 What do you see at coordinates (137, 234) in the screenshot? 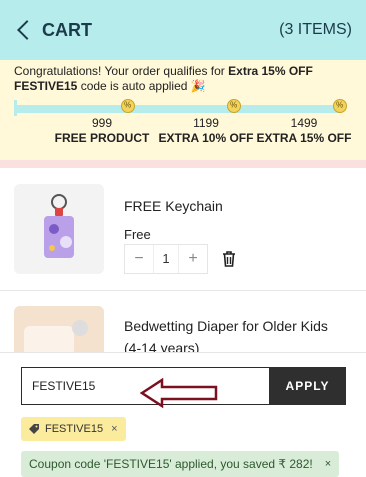
I see `item-price: Free` at bounding box center [137, 234].